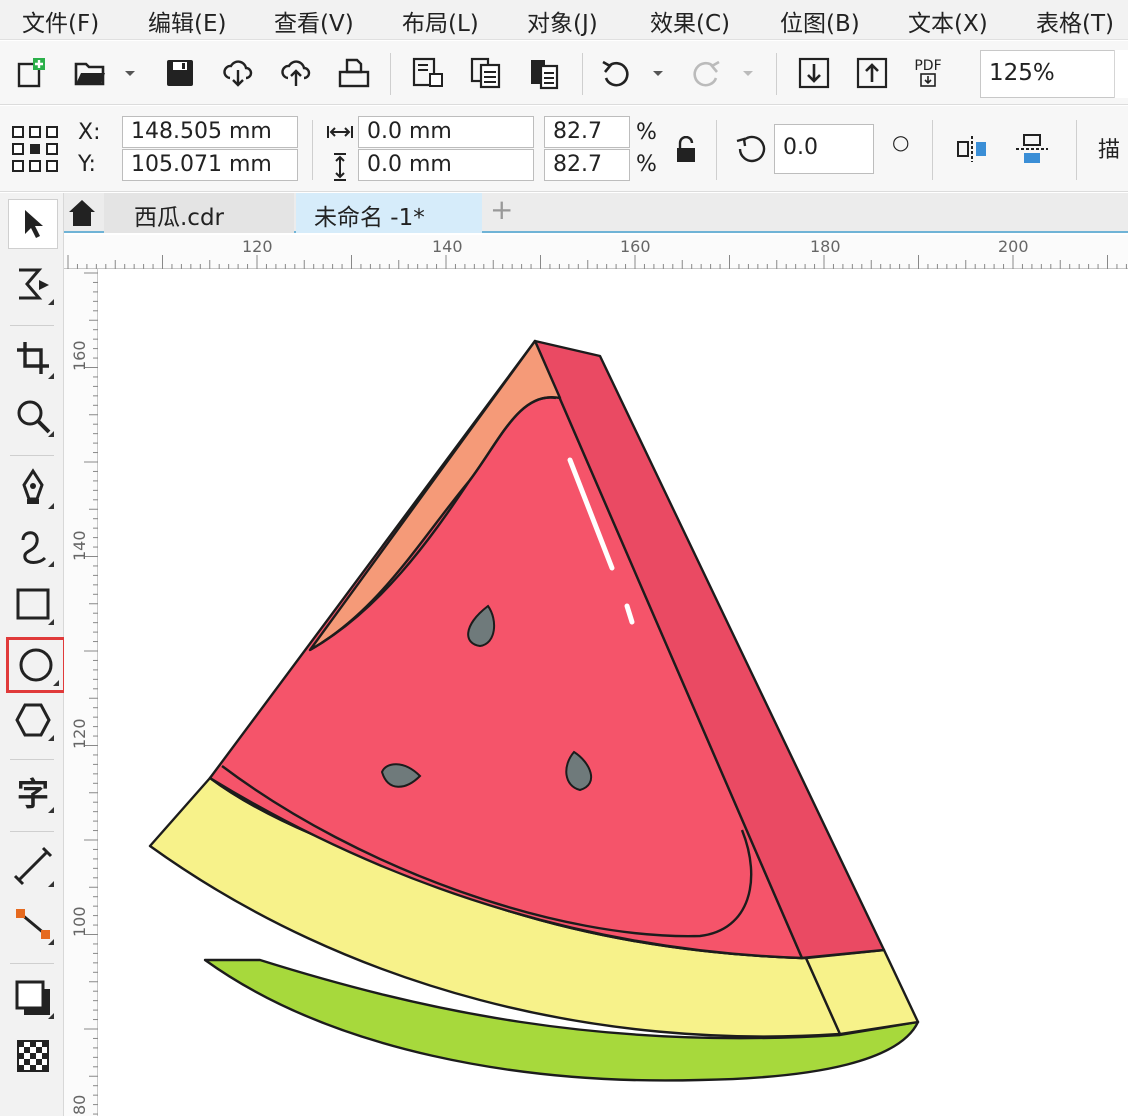 The image size is (1128, 1116). Describe the element at coordinates (814, 73) in the screenshot. I see `import-arrow-icon` at that location.